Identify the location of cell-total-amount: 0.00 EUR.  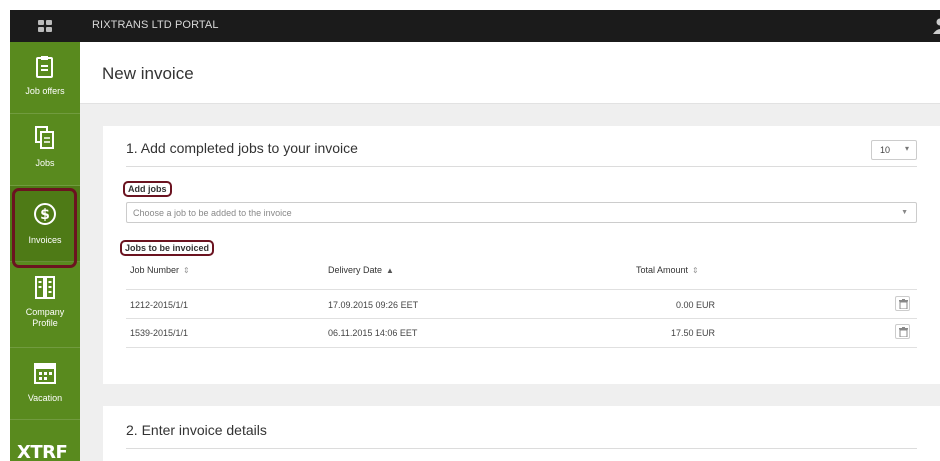
(695, 305).